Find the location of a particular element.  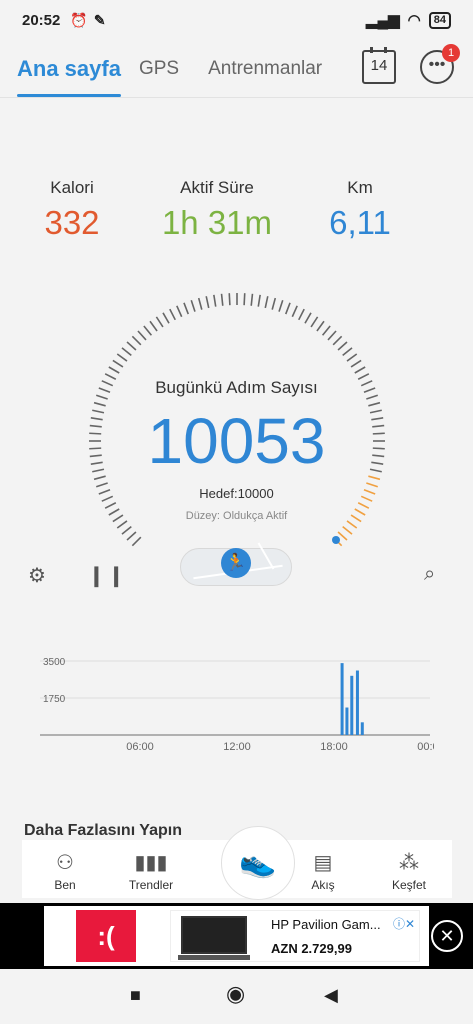

stat-label: Km is located at coordinates (360, 187).